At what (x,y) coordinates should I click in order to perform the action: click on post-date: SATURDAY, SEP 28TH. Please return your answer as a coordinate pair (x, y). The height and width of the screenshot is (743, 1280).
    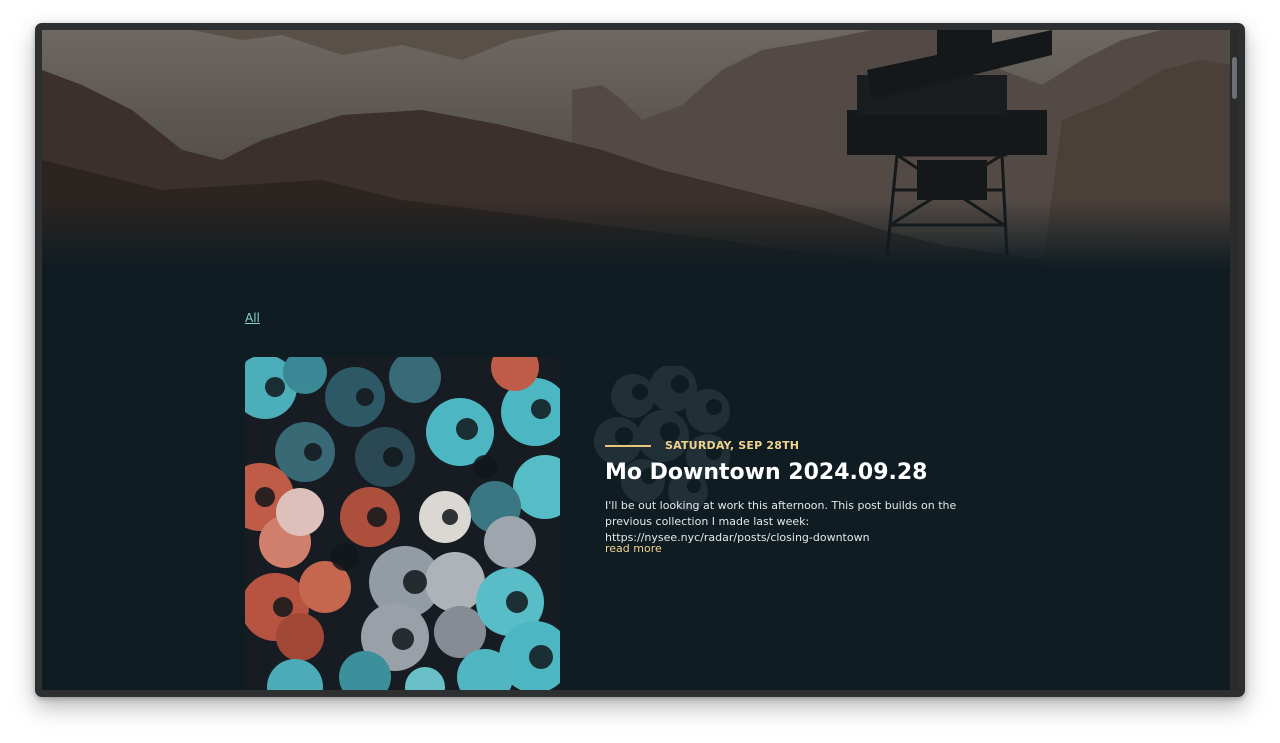
    Looking at the image, I should click on (732, 445).